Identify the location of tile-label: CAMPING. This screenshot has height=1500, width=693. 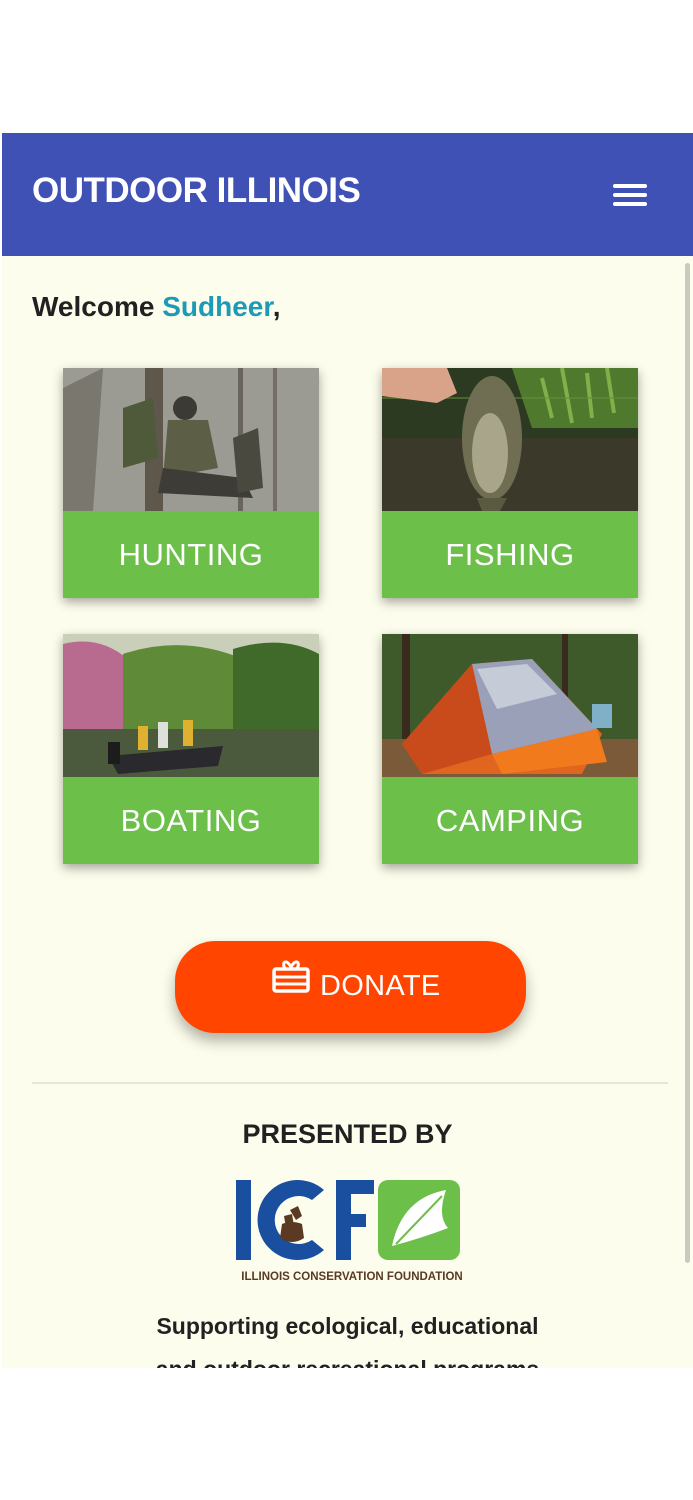
(510, 820).